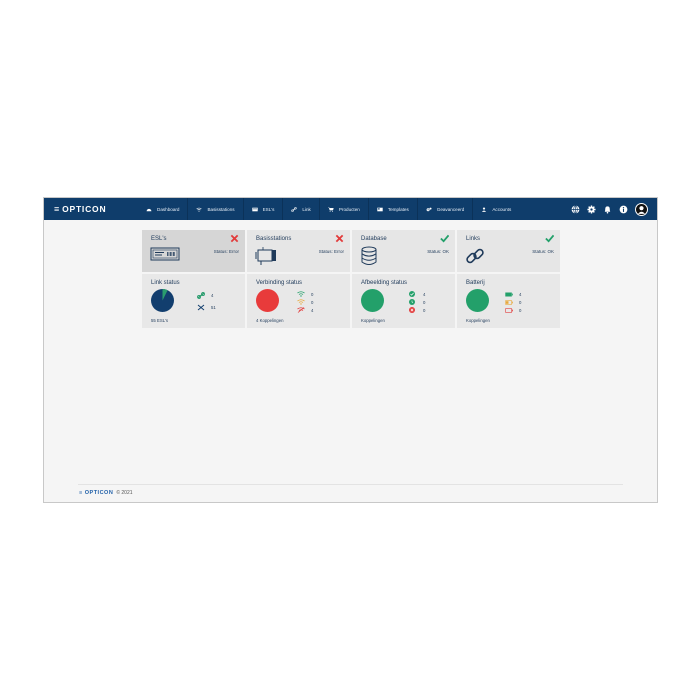 This screenshot has width=700, height=700. Describe the element at coordinates (274, 239) in the screenshot. I see `card-title: Basisstations` at that location.